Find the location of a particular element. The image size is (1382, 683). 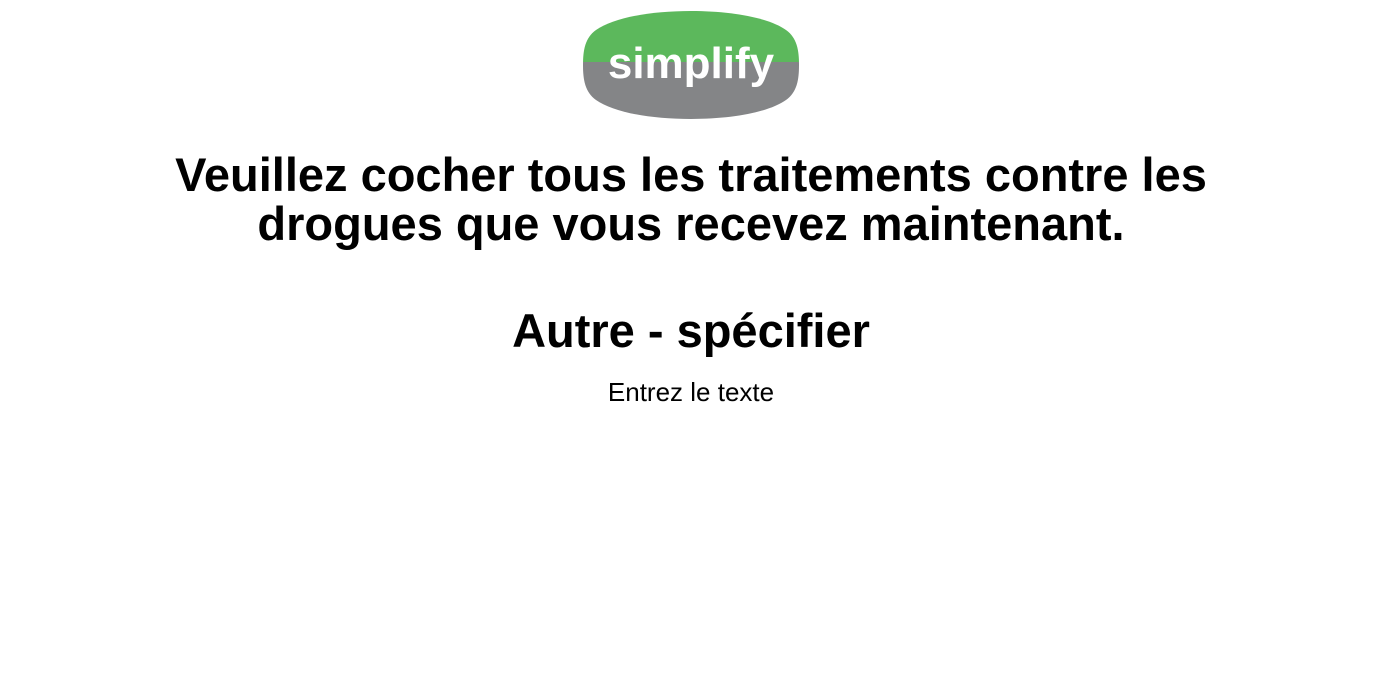

logo-wordmark: simplify is located at coordinates (691, 63).